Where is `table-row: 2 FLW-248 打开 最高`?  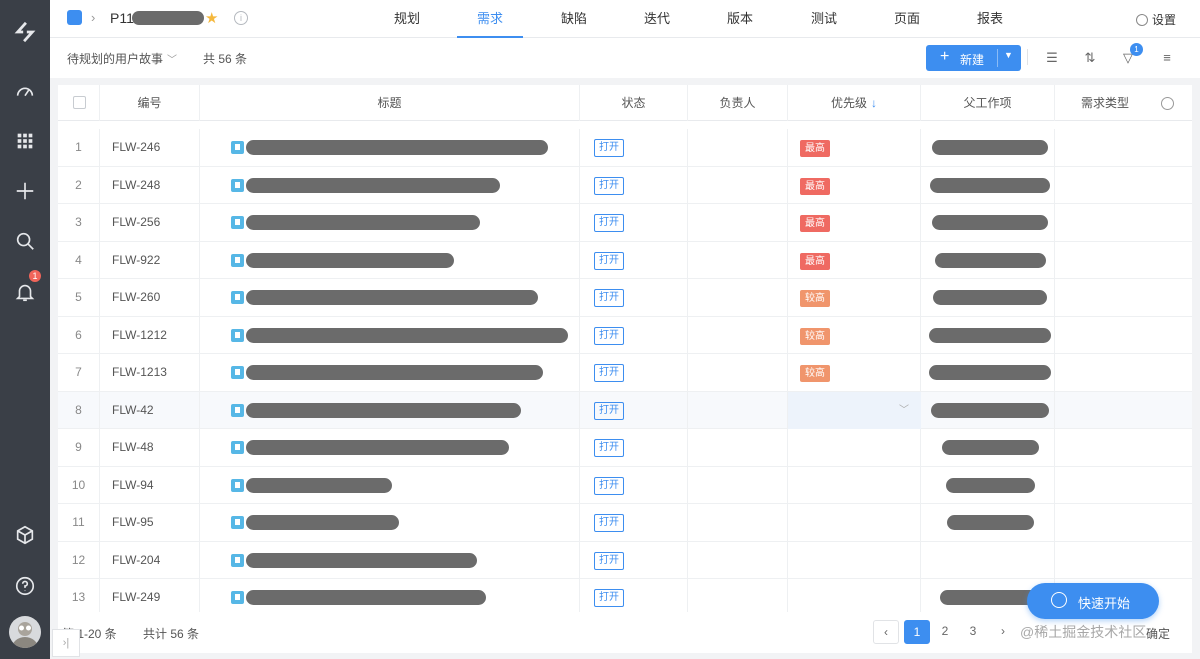
table-row: 2 FLW-248 打开 最高 is located at coordinates (625, 185).